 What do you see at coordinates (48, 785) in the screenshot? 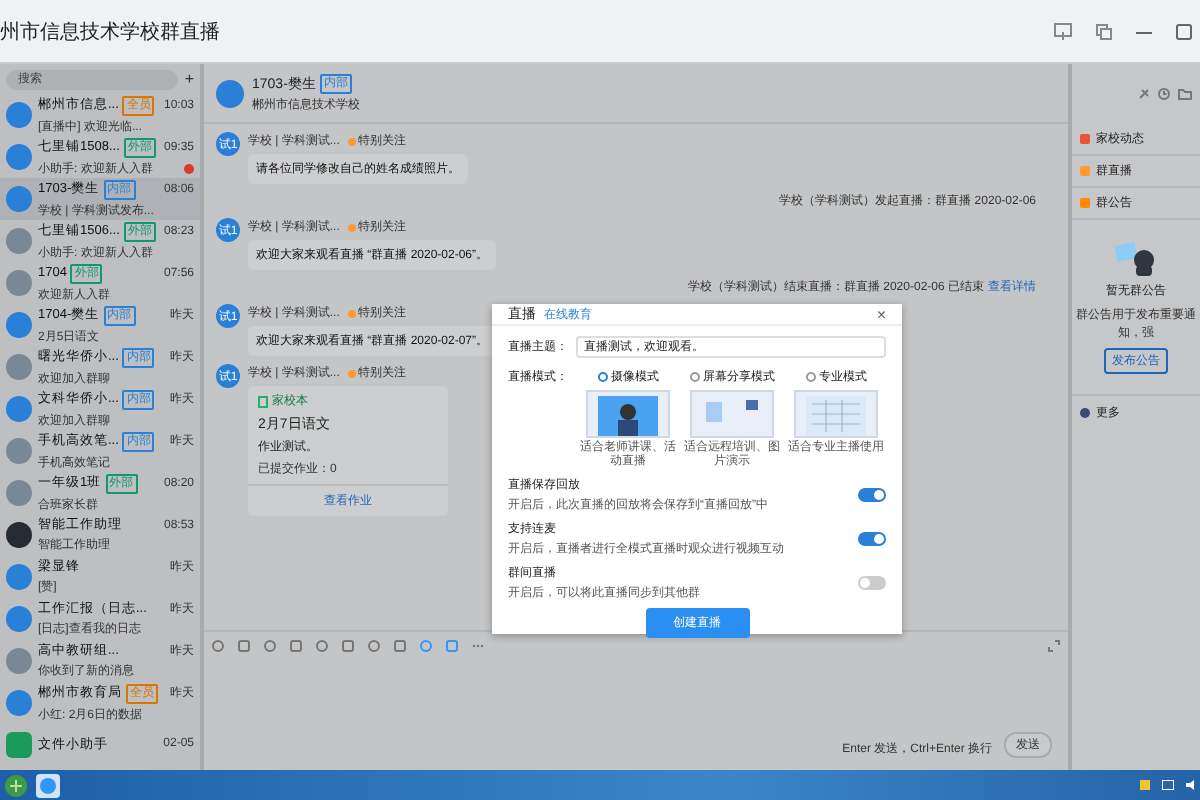
I see `app-icon` at bounding box center [48, 785].